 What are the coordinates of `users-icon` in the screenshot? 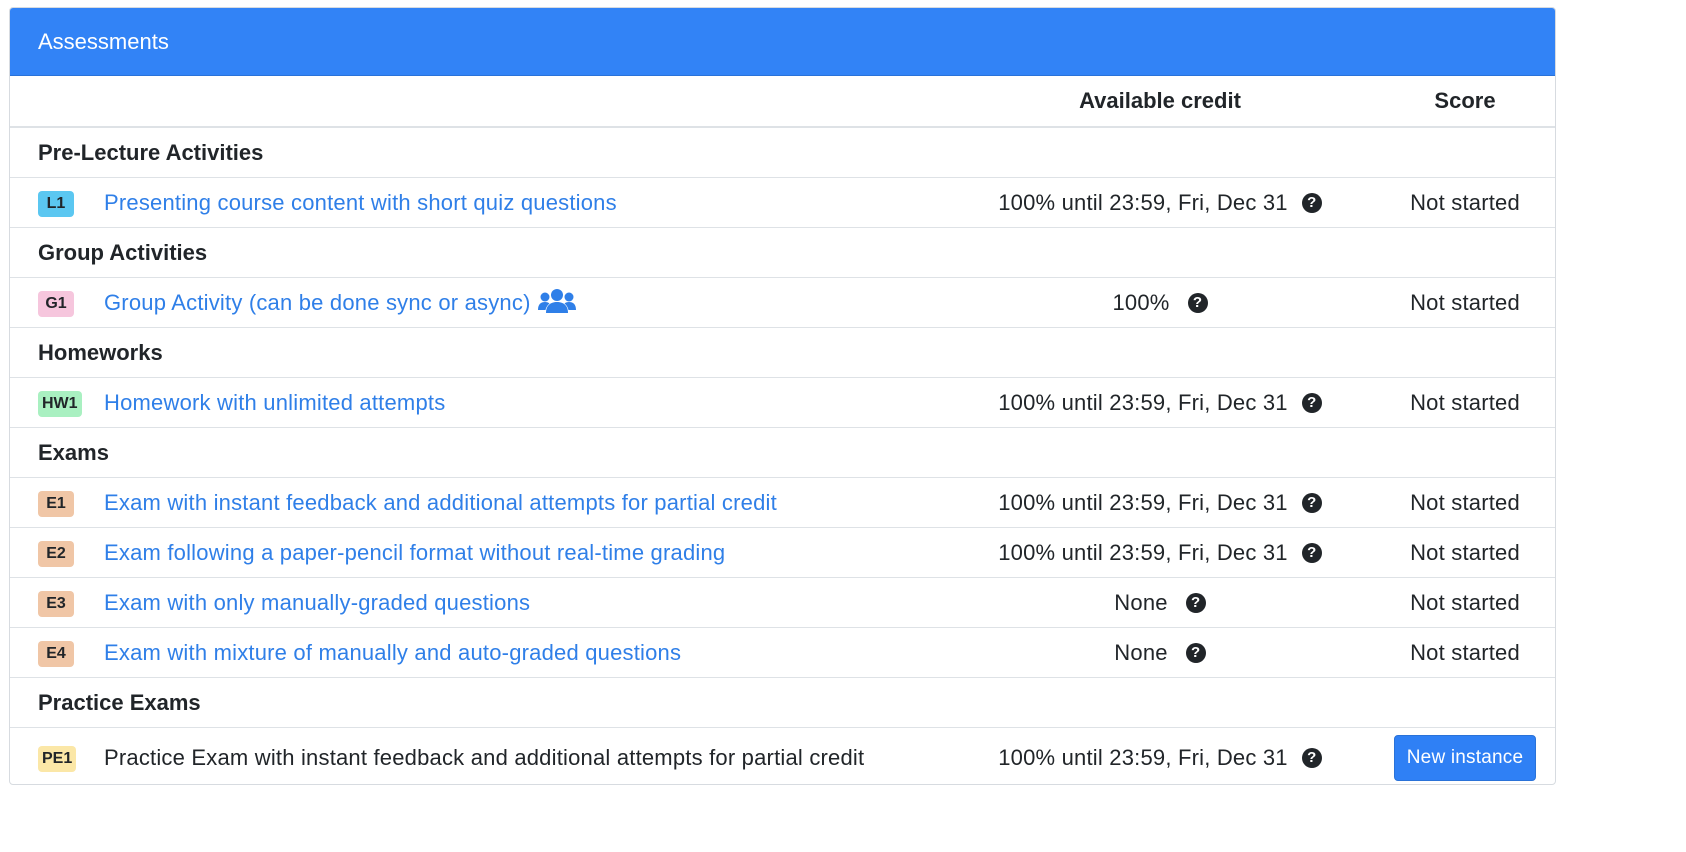 It's located at (556, 300).